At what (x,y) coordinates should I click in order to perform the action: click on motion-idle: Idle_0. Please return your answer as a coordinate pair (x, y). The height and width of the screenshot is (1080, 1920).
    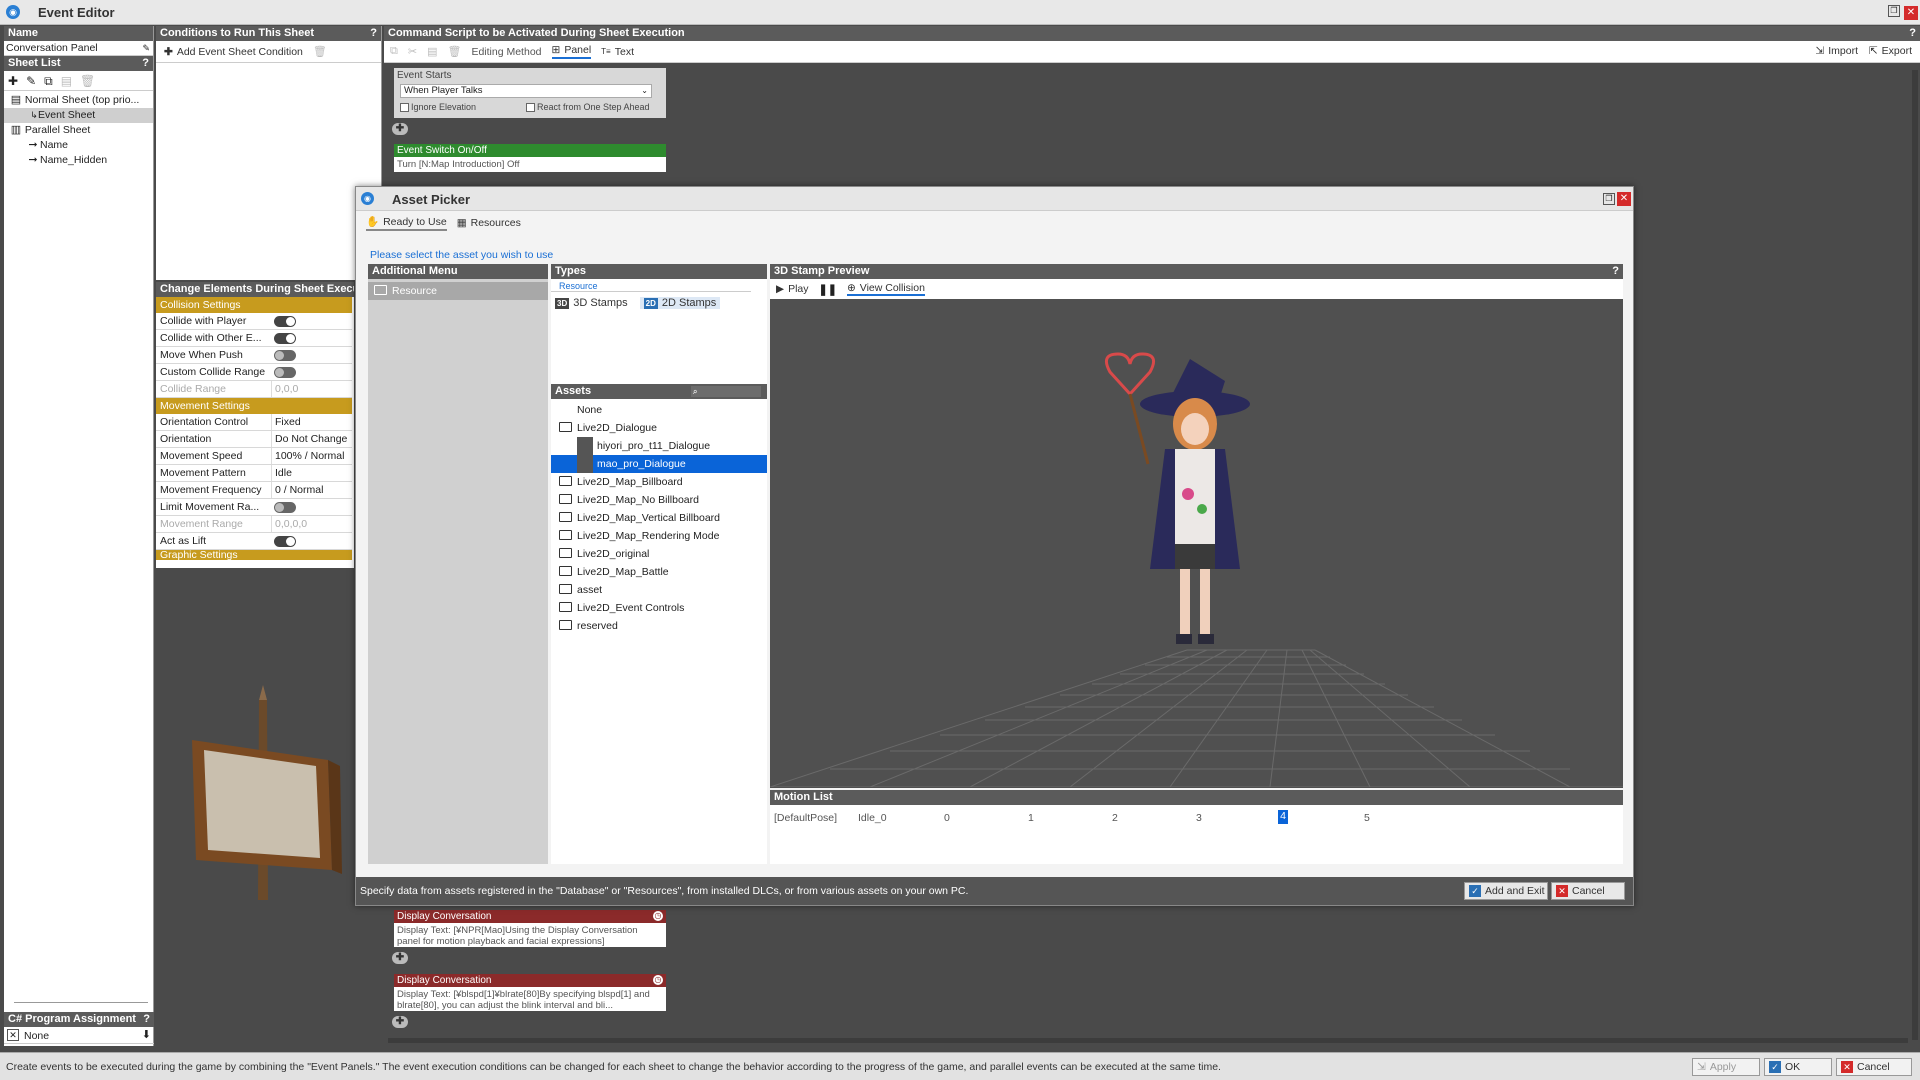
    Looking at the image, I should click on (872, 818).